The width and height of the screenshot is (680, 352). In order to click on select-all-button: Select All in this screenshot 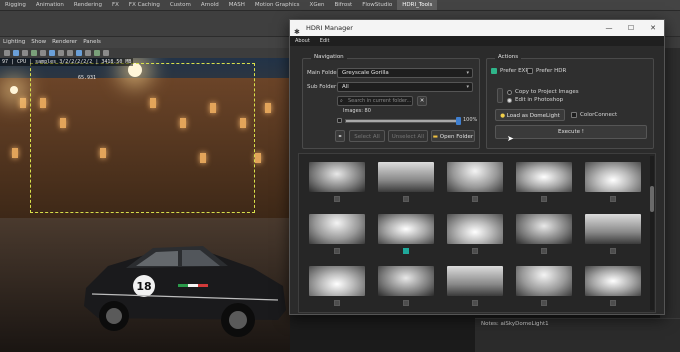, I will do `click(367, 136)`.